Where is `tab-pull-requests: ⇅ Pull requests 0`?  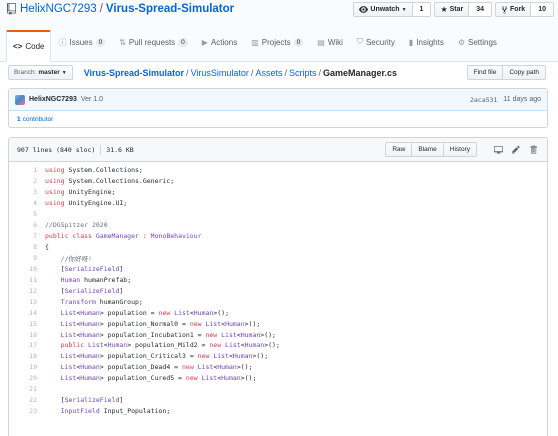
tab-pull-requests: ⇅ Pull requests 0 is located at coordinates (153, 41).